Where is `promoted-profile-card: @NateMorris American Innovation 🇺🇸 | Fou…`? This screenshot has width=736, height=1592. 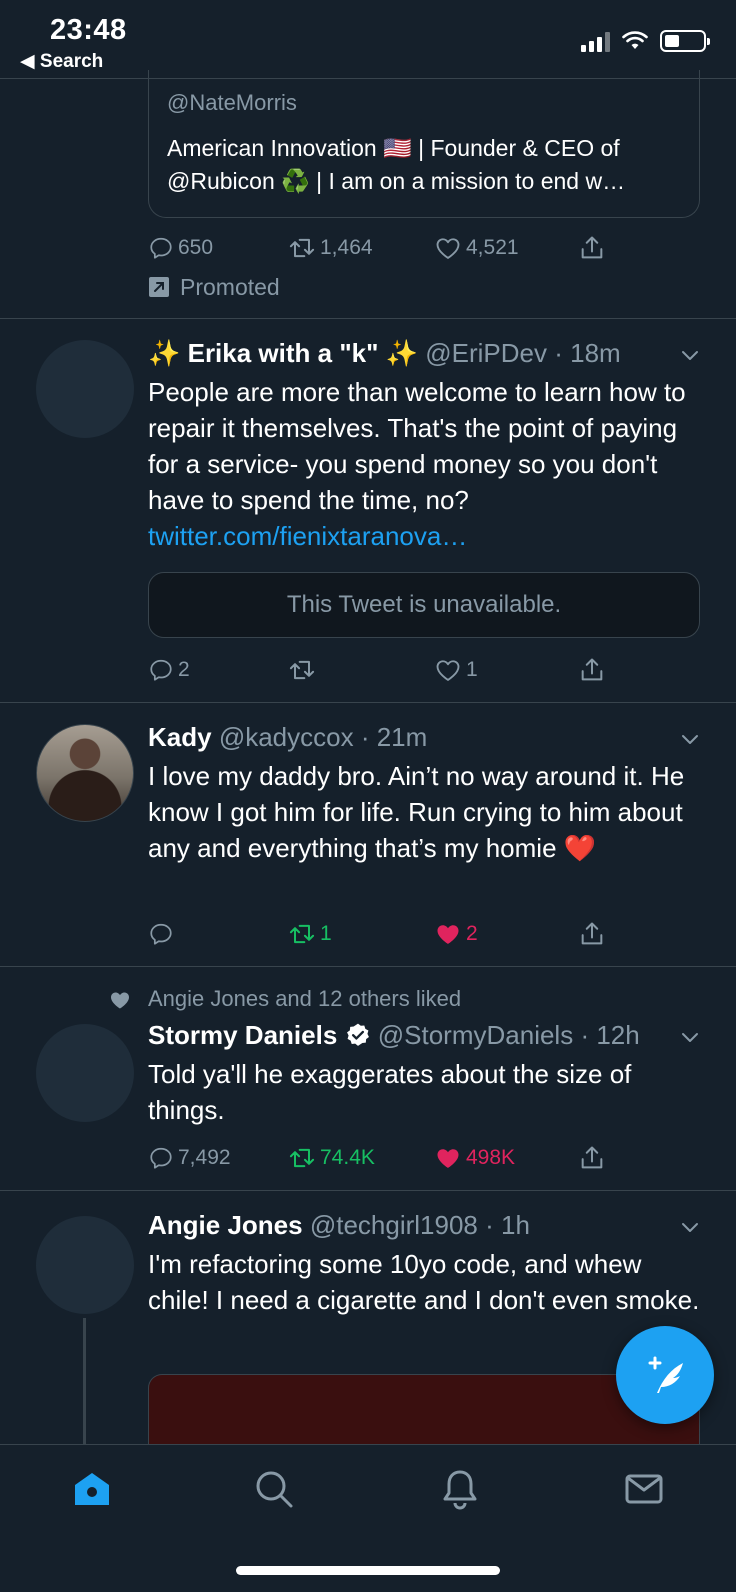 promoted-profile-card: @NateMorris American Innovation 🇺🇸 | Fou… is located at coordinates (424, 144).